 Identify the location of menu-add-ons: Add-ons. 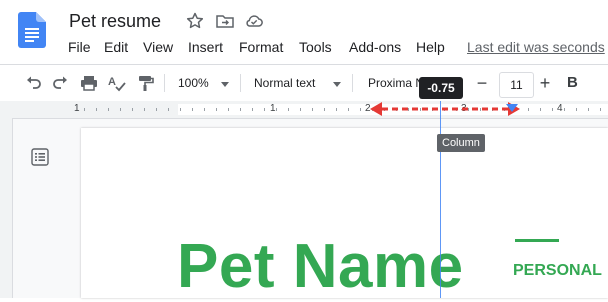
(375, 47).